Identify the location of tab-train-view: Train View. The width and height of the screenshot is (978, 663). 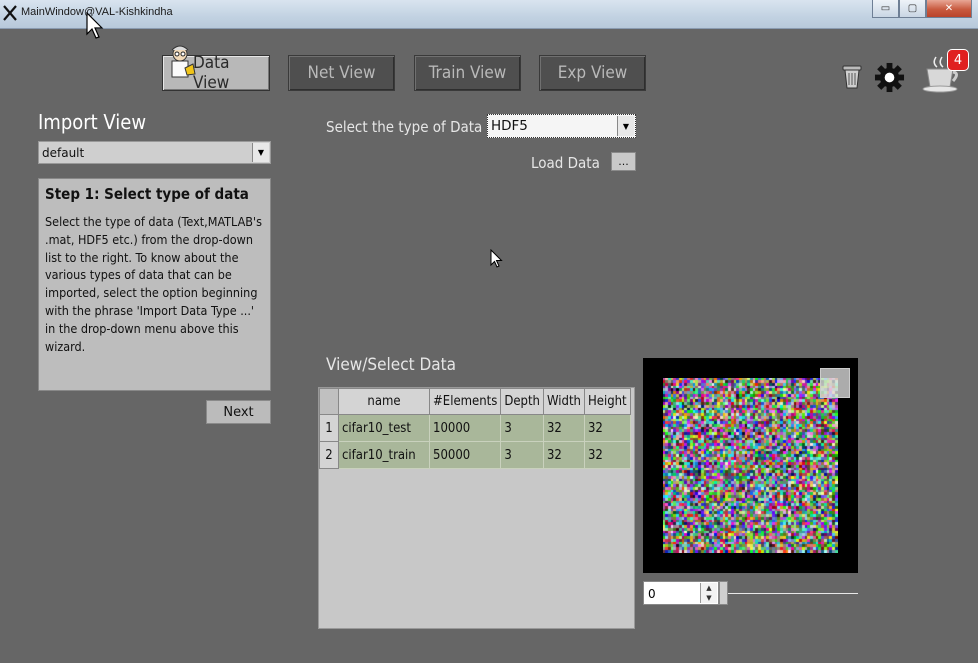
(467, 73).